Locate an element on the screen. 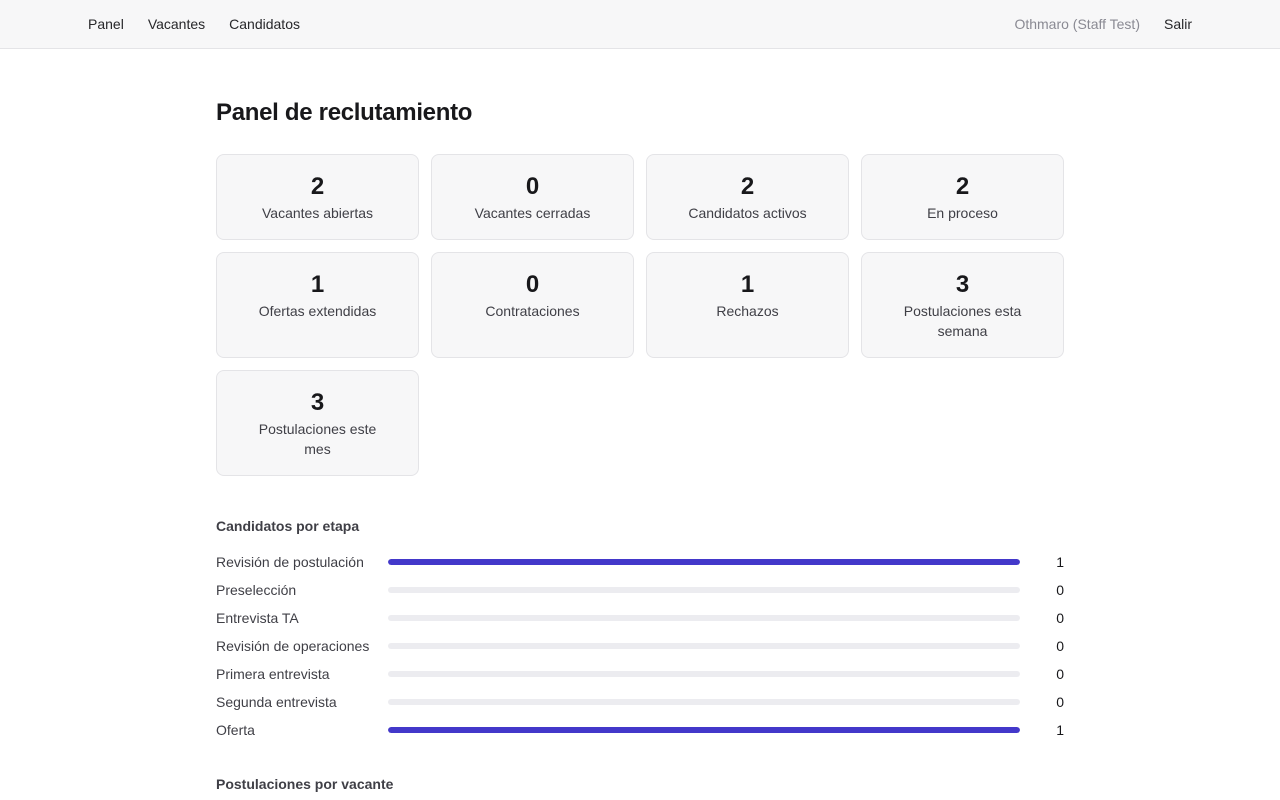 Image resolution: width=1280 pixels, height=800 pixels. page-title: Panel de reclutamiento is located at coordinates (344, 112).